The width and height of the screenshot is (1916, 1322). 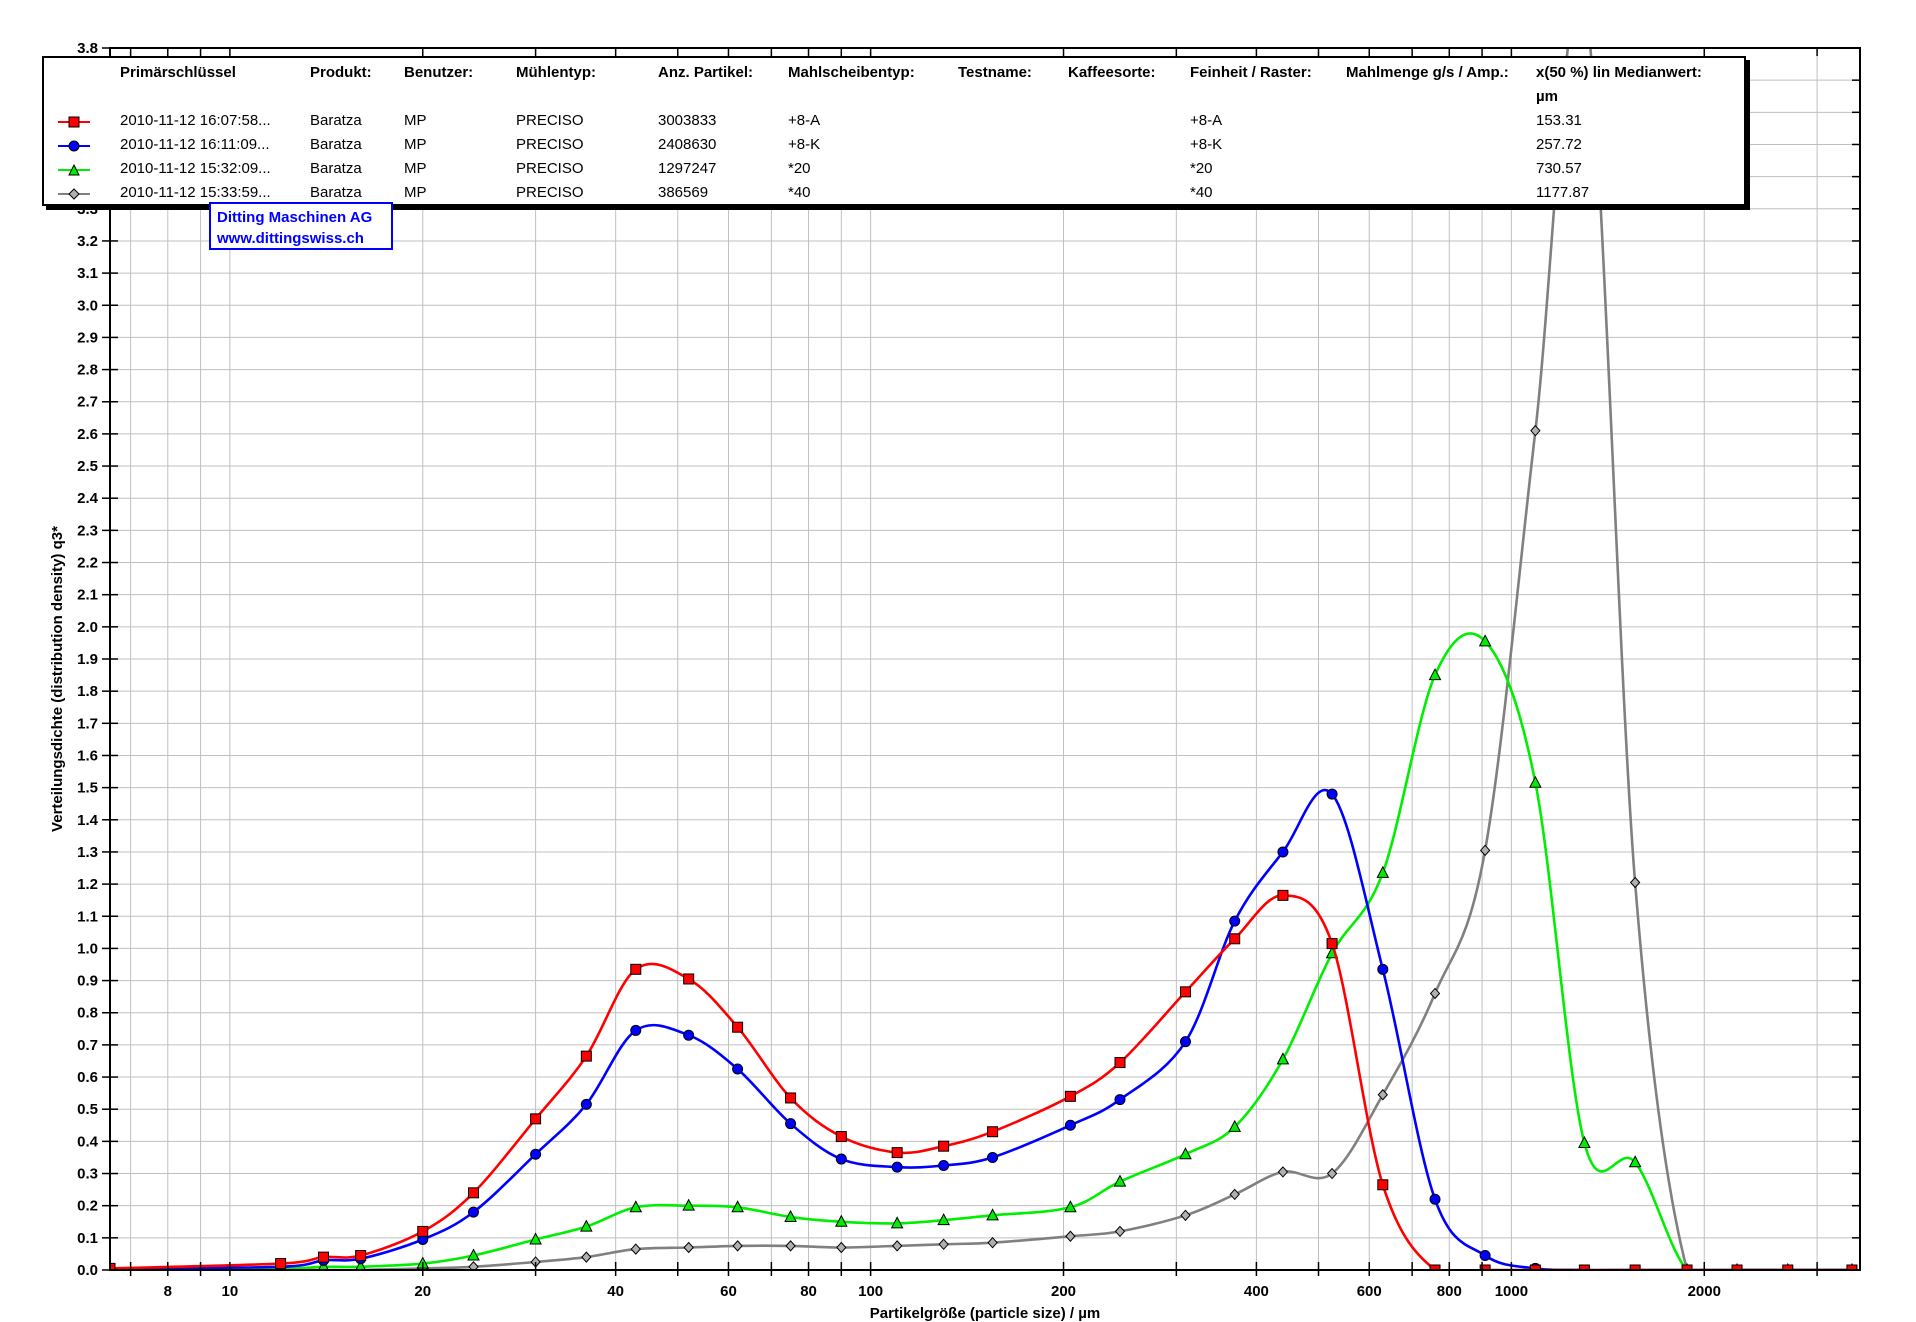 I want to click on legend-row-fineness: *40, so click(x=1201, y=192).